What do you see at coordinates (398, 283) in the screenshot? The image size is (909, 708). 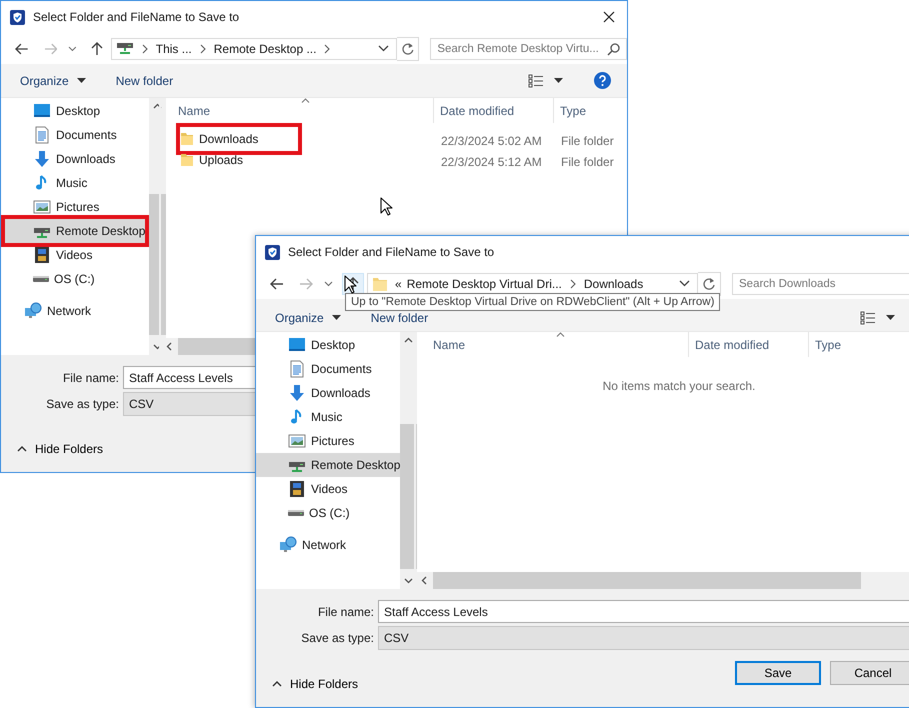 I see `overflow-chevron: «` at bounding box center [398, 283].